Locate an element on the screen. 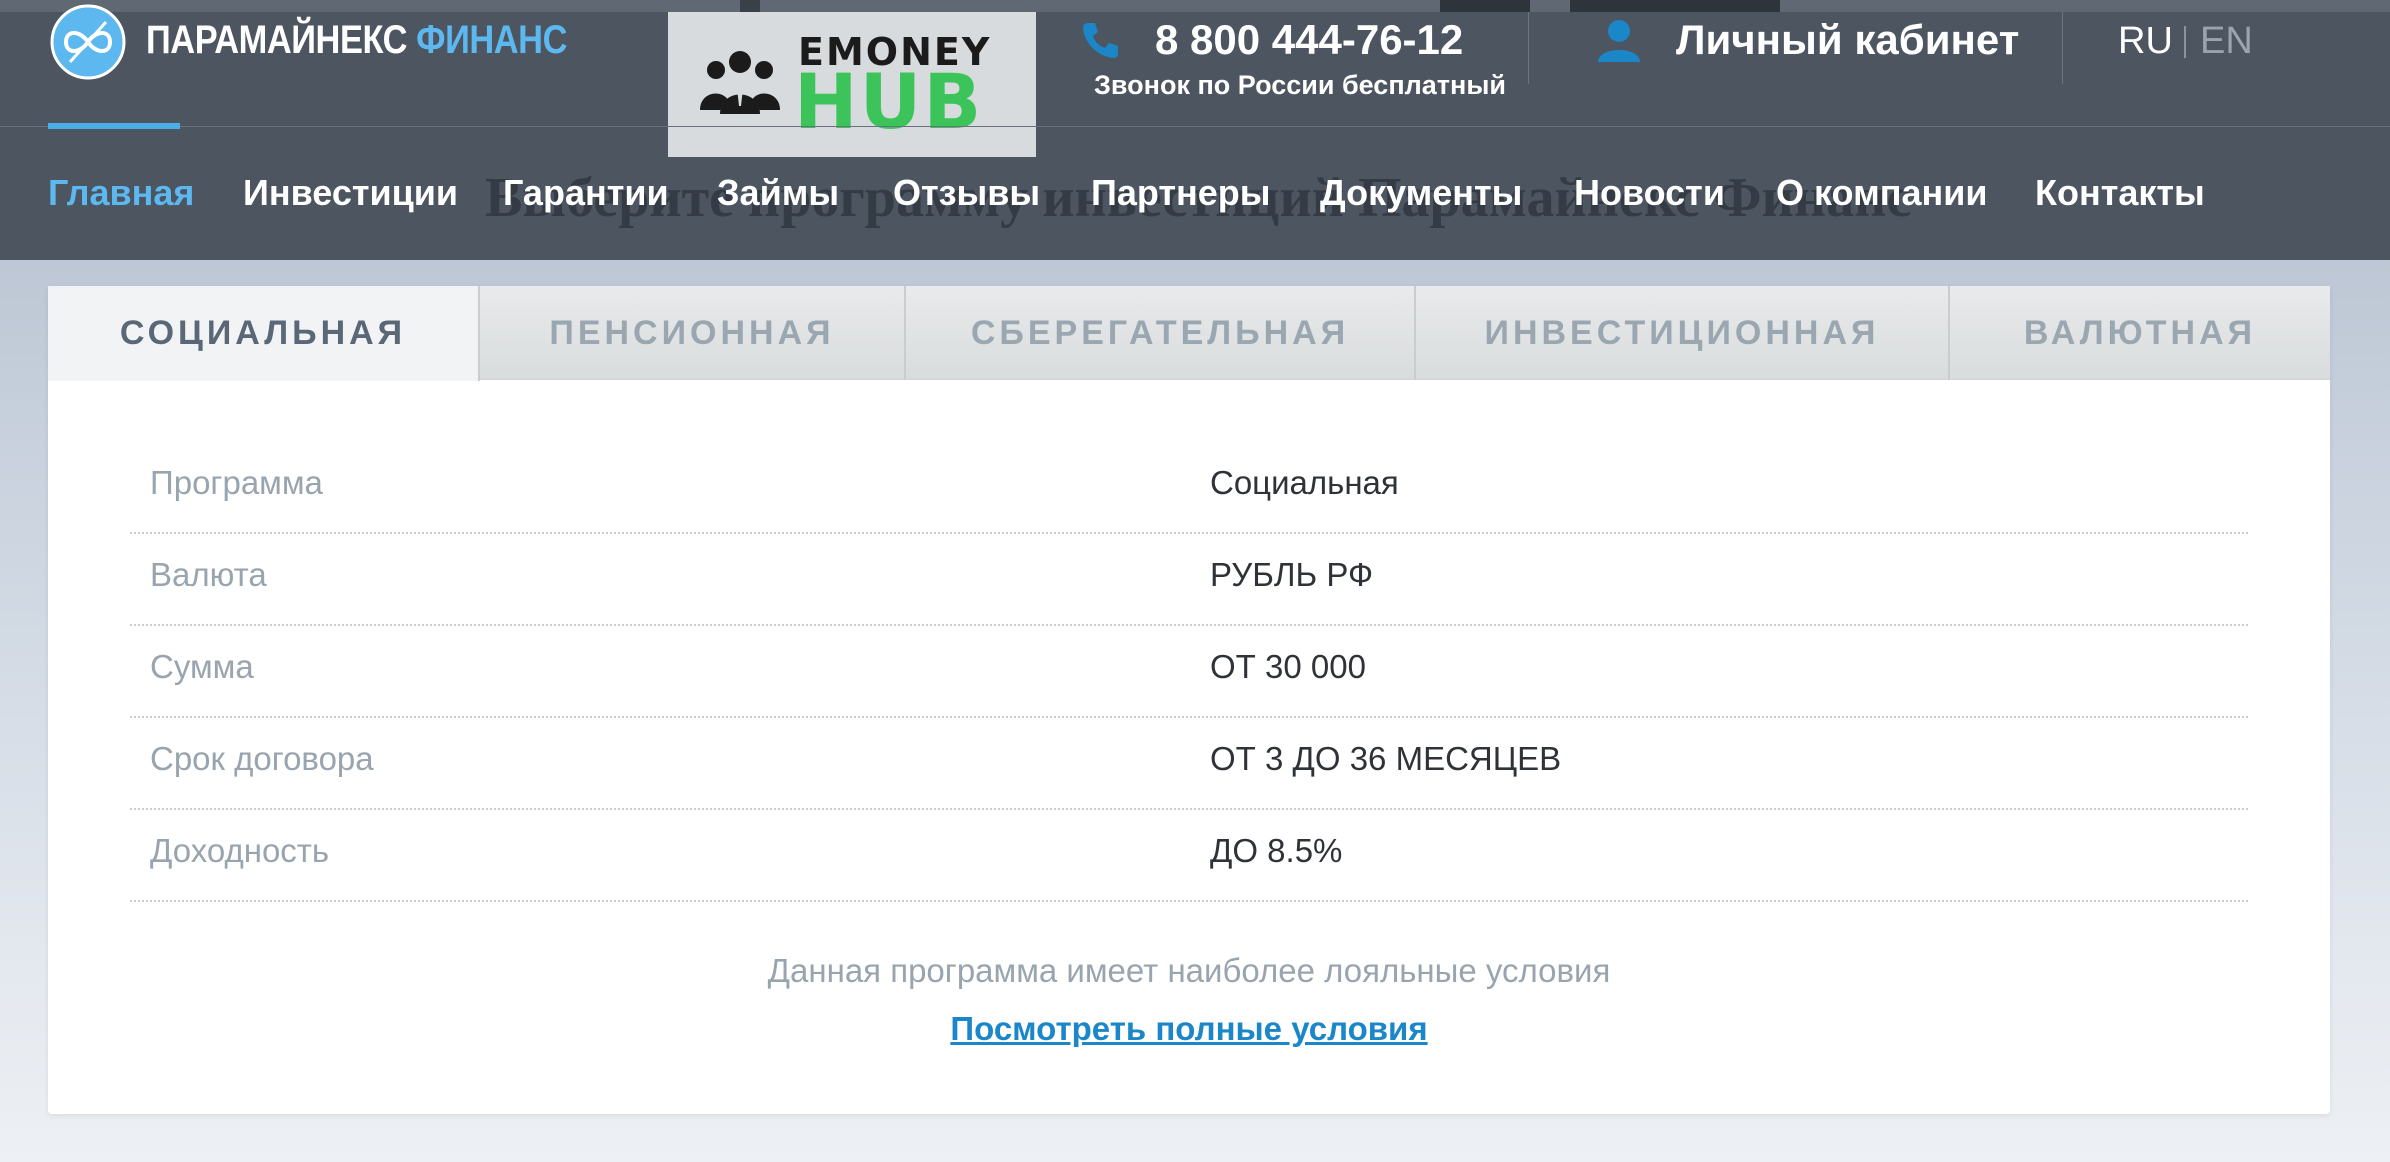 The image size is (2390, 1162). nav-item-news: Новости is located at coordinates (1649, 193).